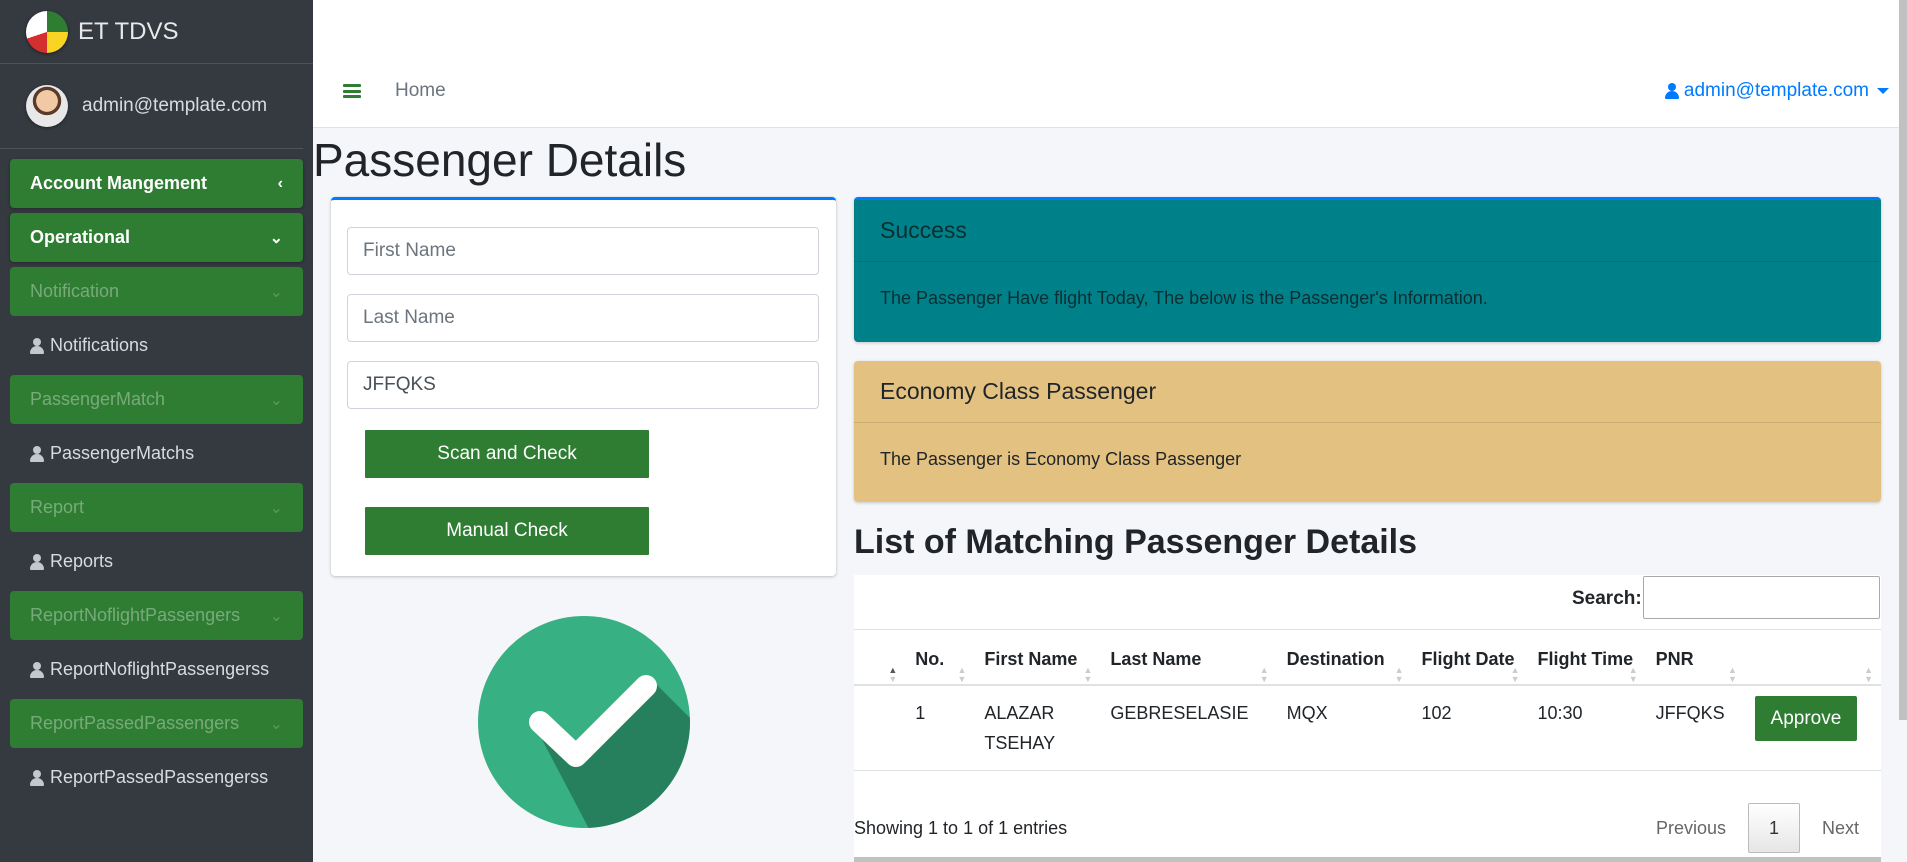  I want to click on column-header-label: Last Name, so click(1156, 659).